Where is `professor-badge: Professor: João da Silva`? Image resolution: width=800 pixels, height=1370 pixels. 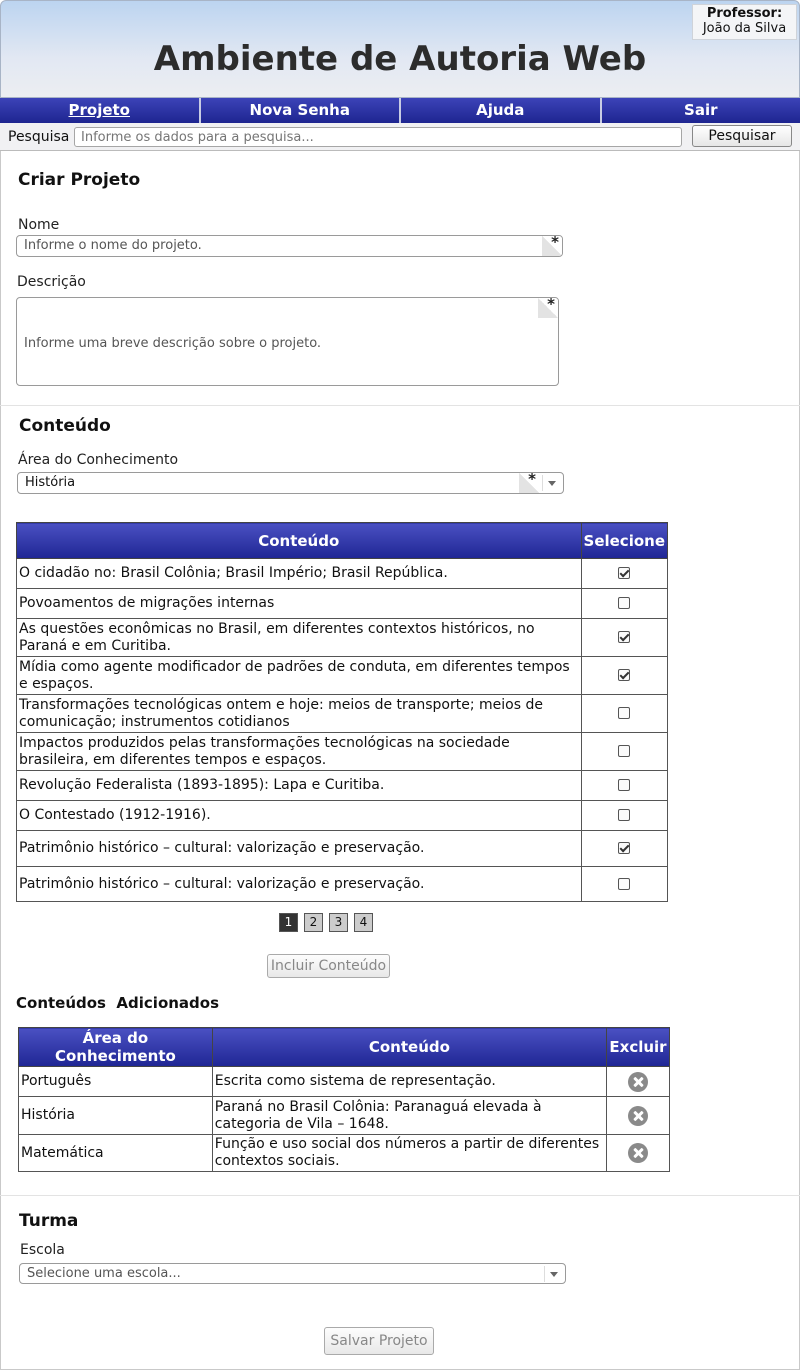
professor-badge: Professor: João da Silva is located at coordinates (744, 22).